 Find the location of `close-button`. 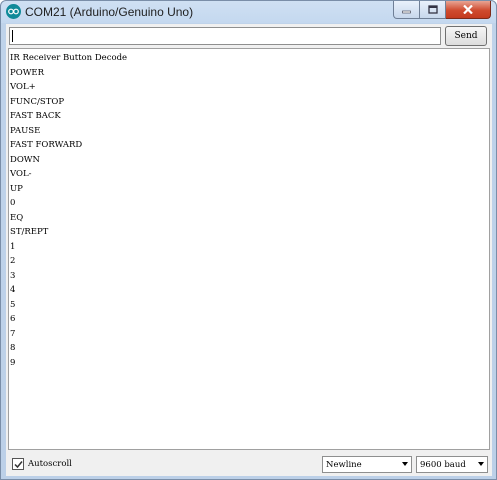

close-button is located at coordinates (468, 10).